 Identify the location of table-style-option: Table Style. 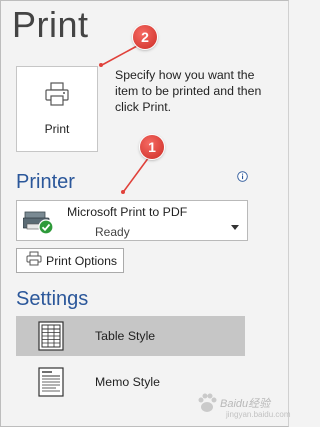
(130, 336).